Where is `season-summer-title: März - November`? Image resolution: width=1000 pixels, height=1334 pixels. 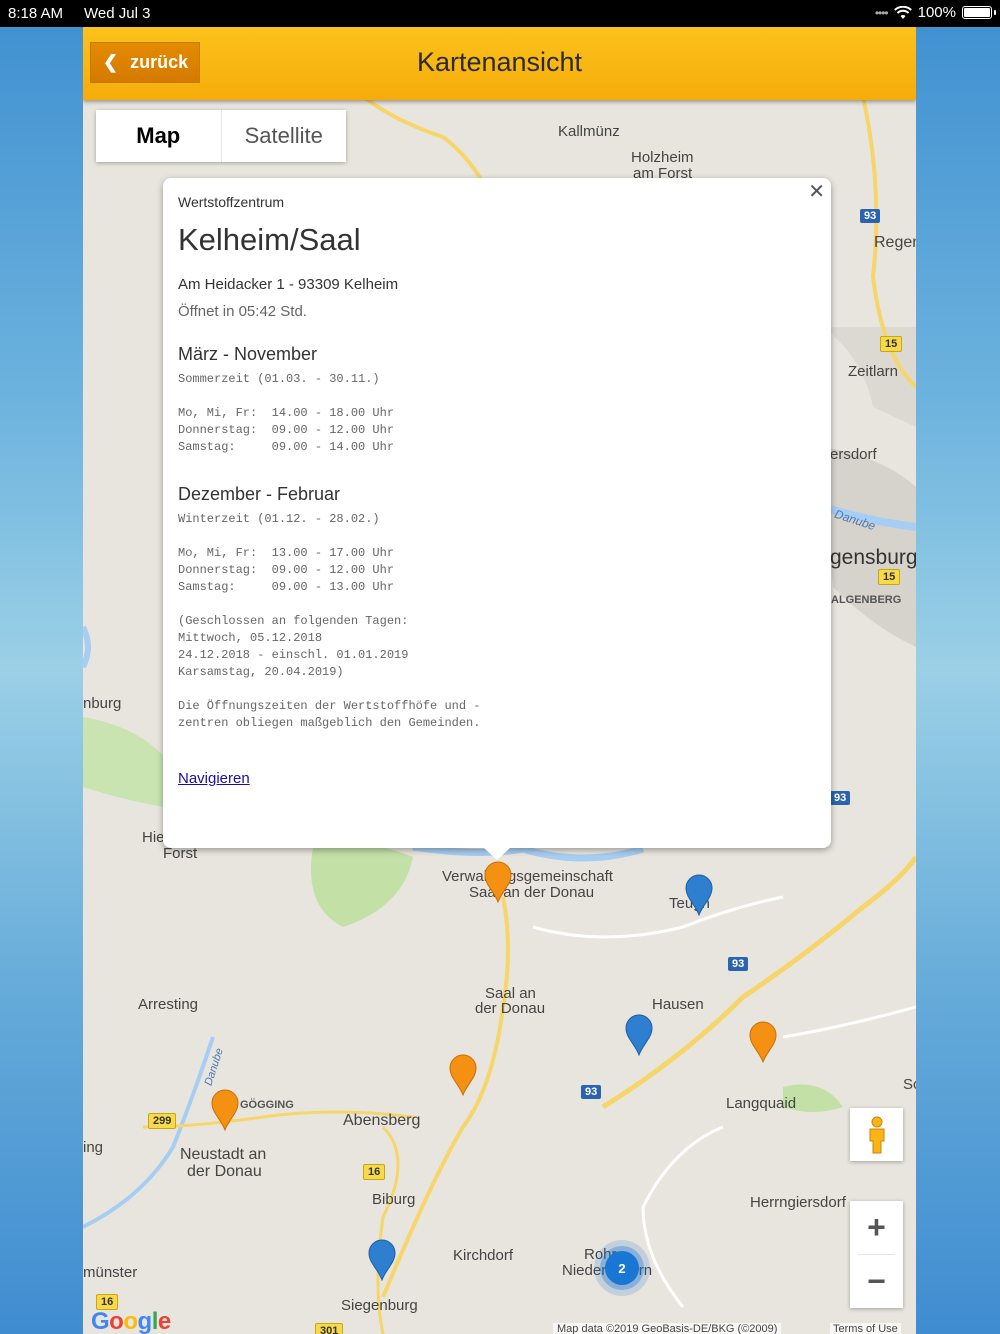 season-summer-title: März - November is located at coordinates (248, 354).